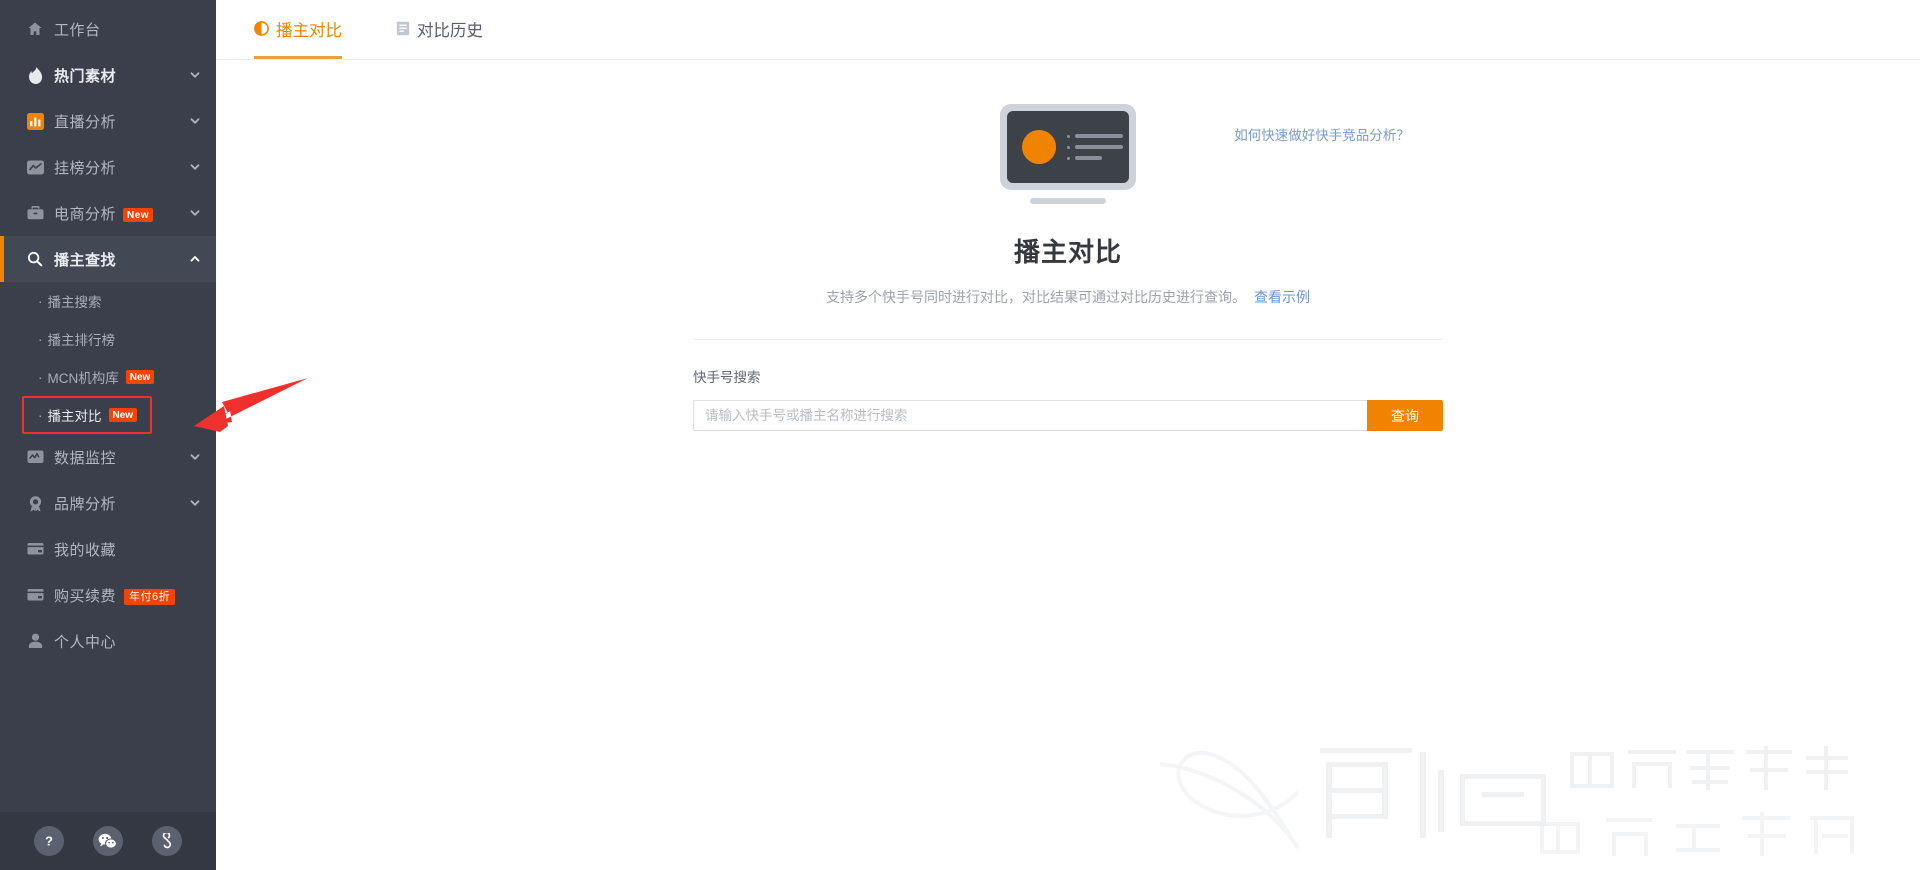 Image resolution: width=1920 pixels, height=870 pixels. Describe the element at coordinates (85, 504) in the screenshot. I see `sidebar-item-label: 品牌分析` at that location.